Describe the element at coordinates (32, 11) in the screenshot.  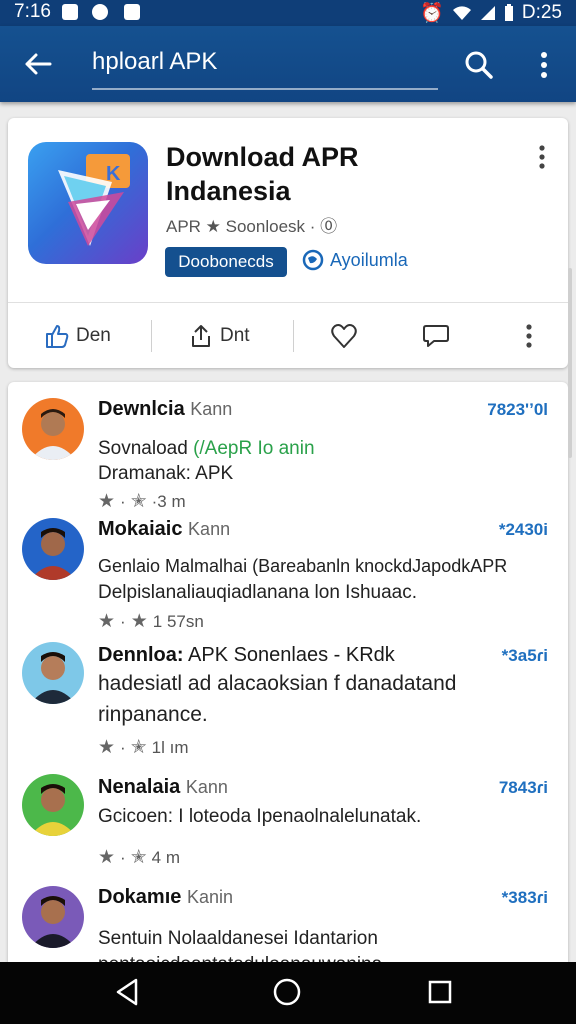
I see `status-time: 7:16` at that location.